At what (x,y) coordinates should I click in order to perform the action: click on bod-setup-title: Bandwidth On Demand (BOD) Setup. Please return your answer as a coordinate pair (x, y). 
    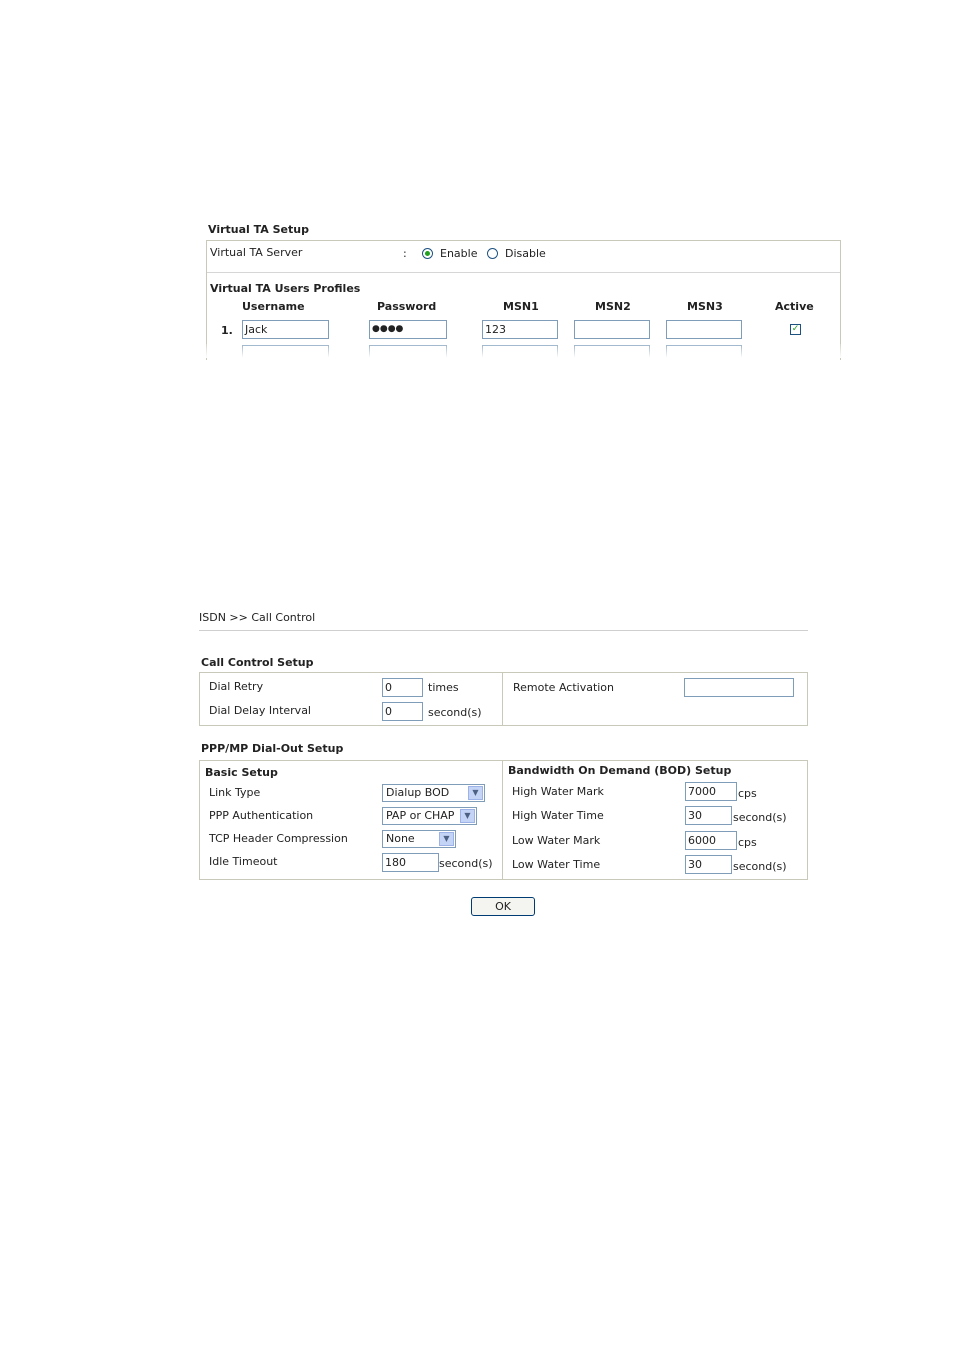
    Looking at the image, I should click on (620, 770).